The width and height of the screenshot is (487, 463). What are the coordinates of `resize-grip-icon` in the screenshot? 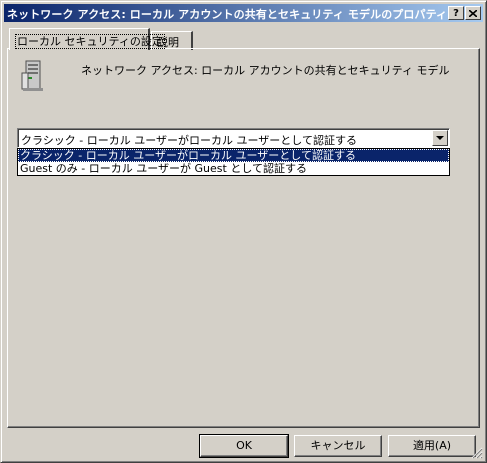 It's located at (477, 453).